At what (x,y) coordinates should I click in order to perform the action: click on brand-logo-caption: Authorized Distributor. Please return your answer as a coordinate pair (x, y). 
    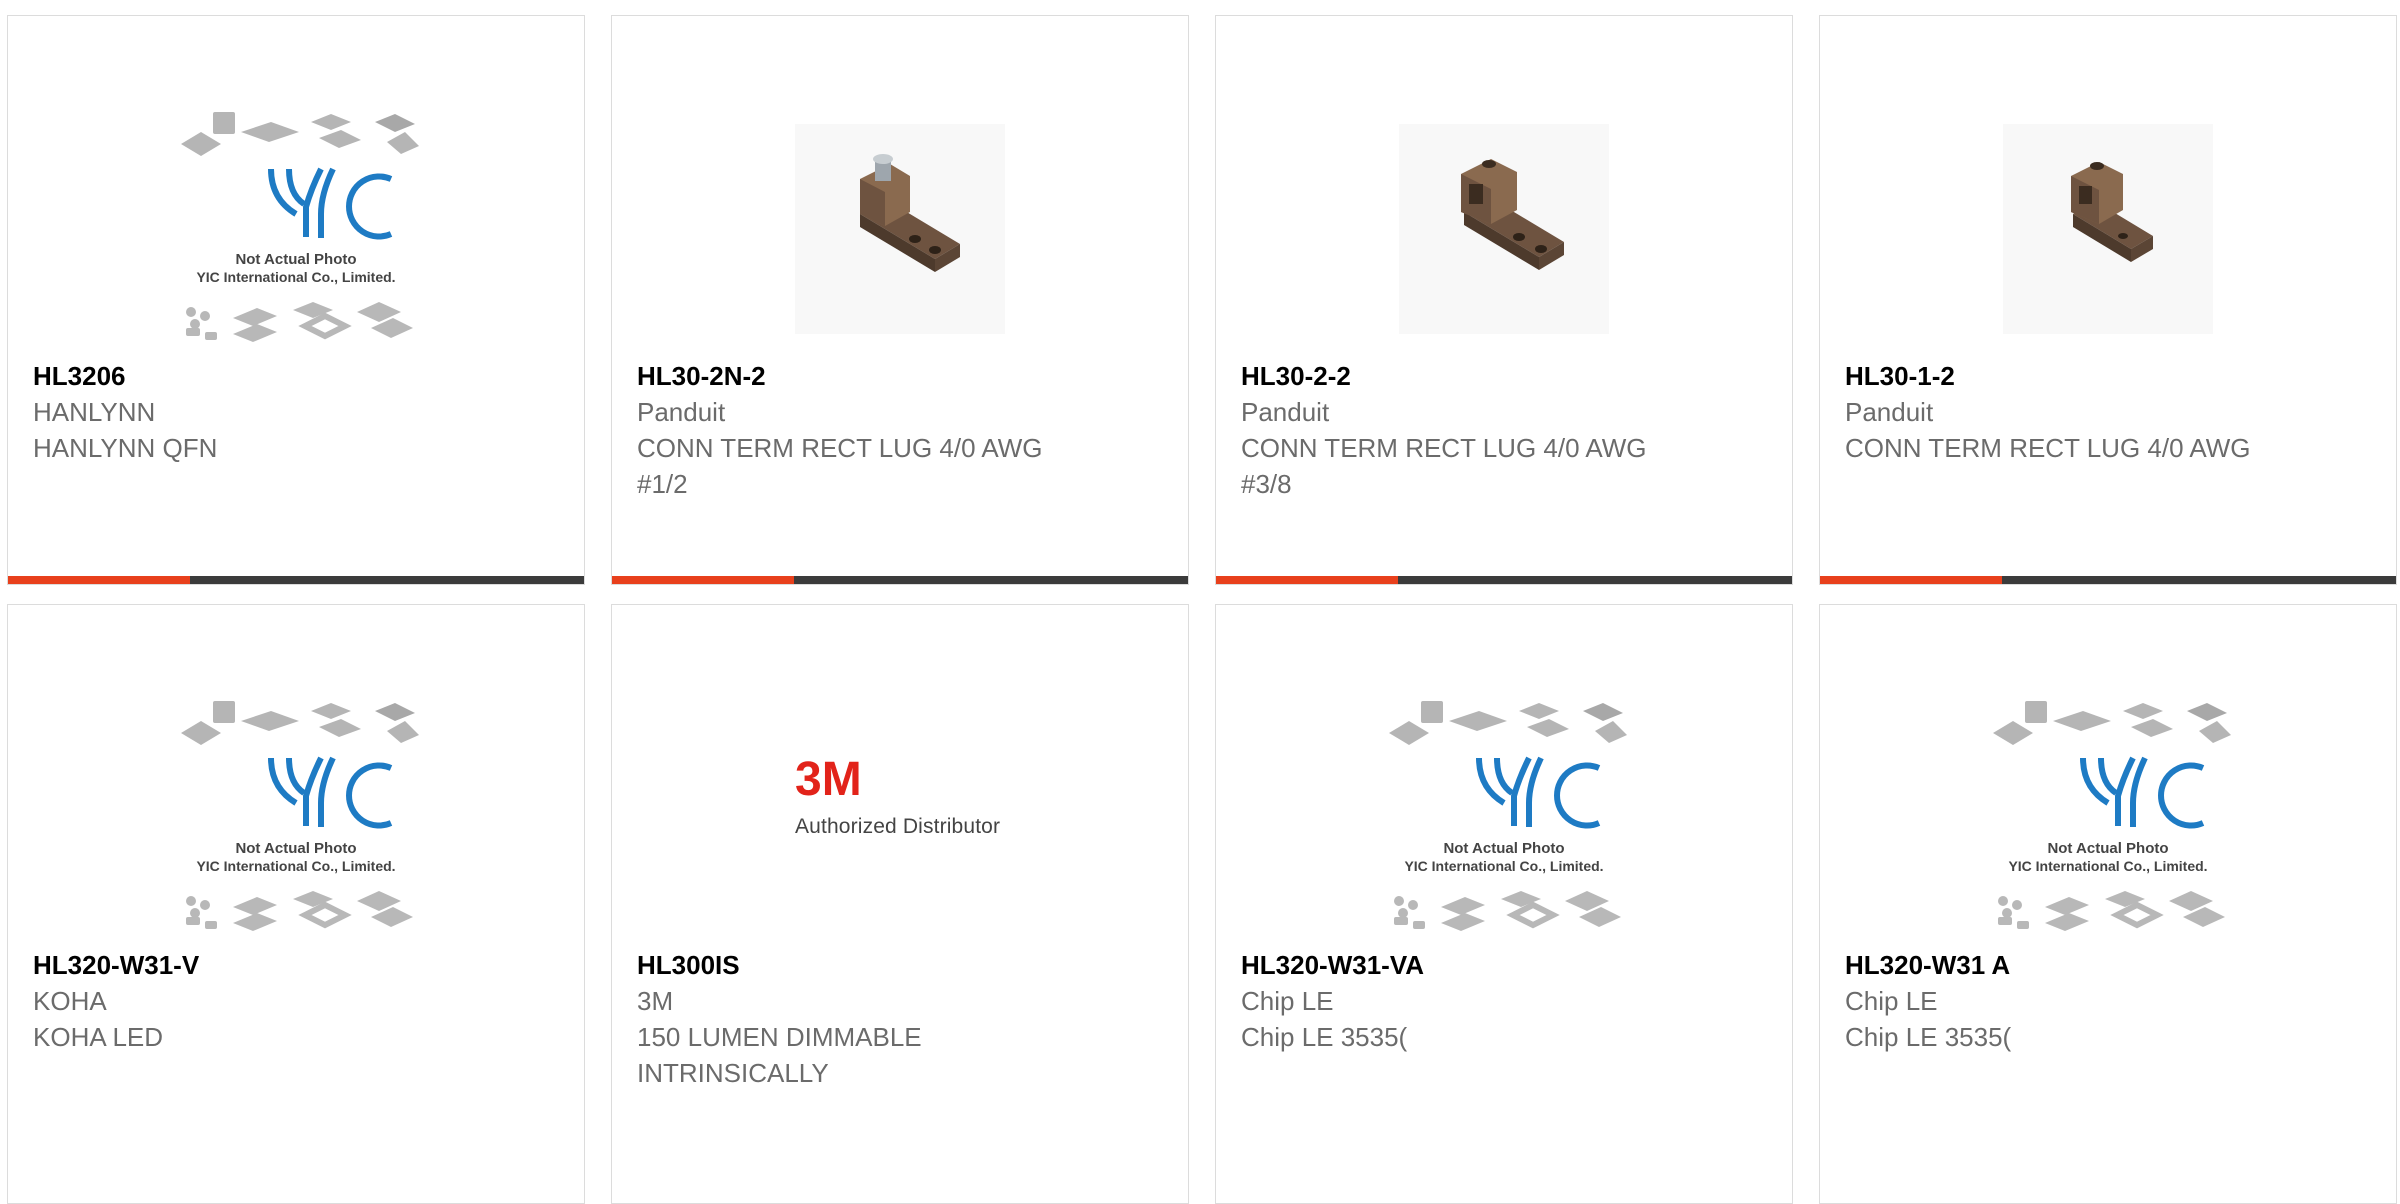
    Looking at the image, I should click on (897, 826).